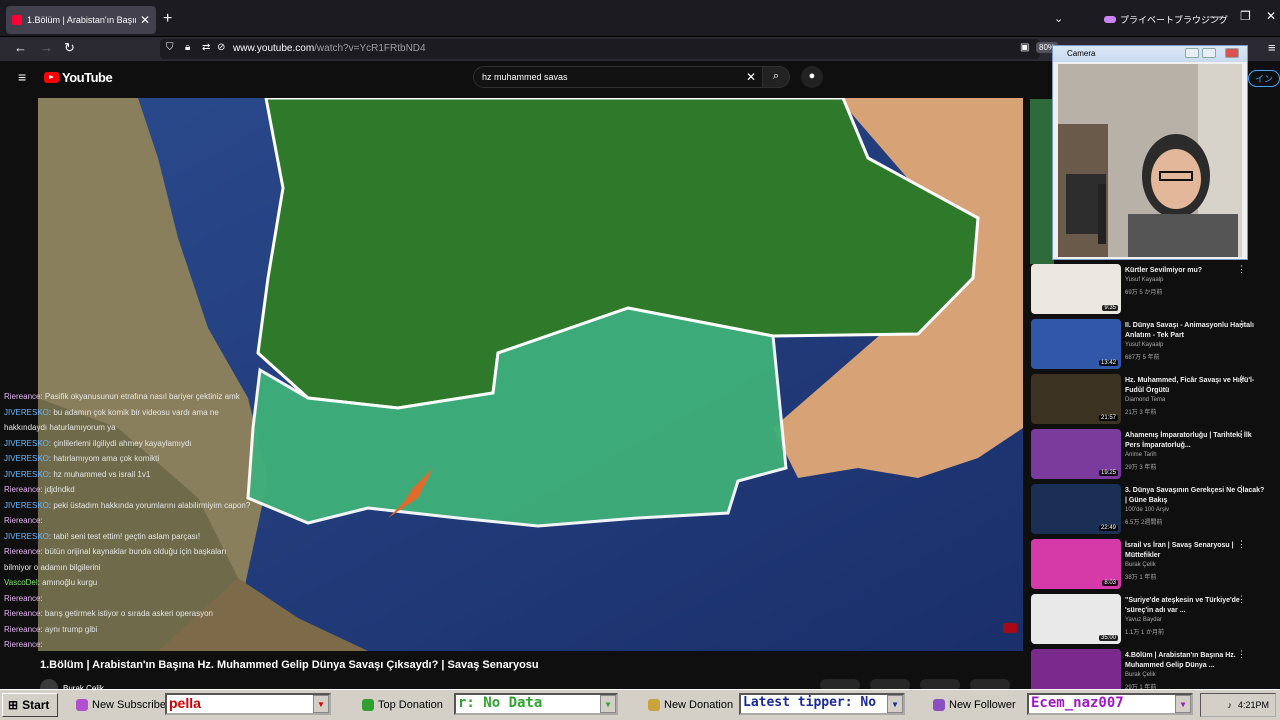 Image resolution: width=1280 pixels, height=720 pixels. What do you see at coordinates (82, 705) in the screenshot?
I see `subscriber-icon` at bounding box center [82, 705].